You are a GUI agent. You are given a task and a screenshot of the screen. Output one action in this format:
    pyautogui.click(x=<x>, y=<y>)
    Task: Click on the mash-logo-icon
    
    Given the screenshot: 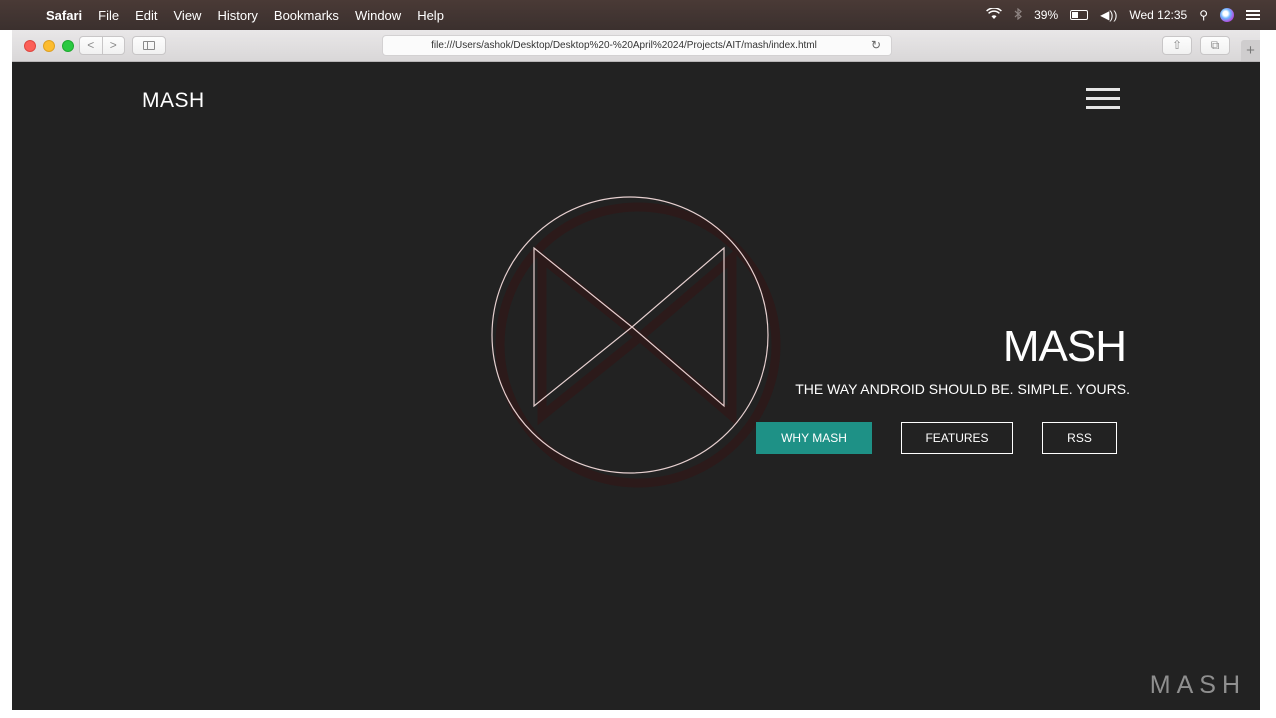 What is the action you would take?
    pyautogui.click(x=636, y=342)
    